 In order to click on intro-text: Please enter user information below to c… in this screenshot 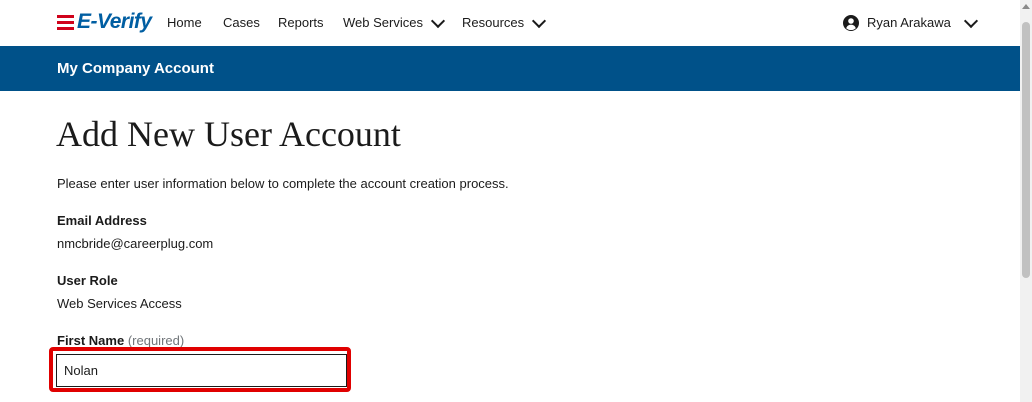, I will do `click(283, 183)`.